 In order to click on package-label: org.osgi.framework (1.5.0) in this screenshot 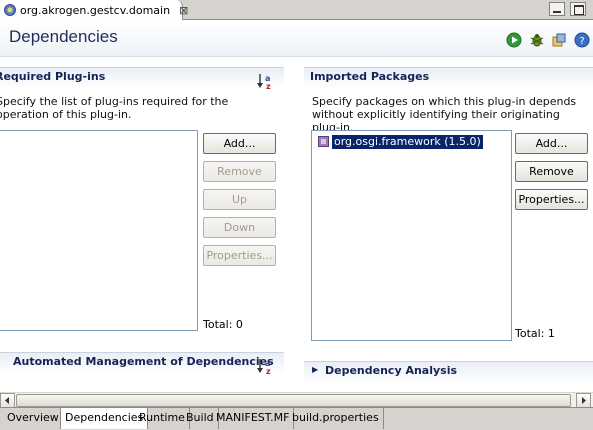, I will do `click(407, 141)`.